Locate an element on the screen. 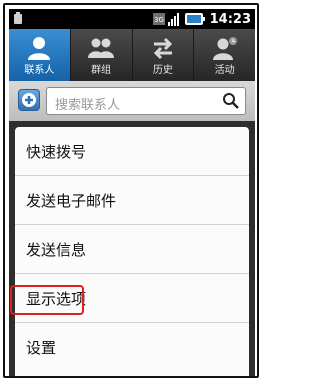  swap-arrows-icon is located at coordinates (162, 48).